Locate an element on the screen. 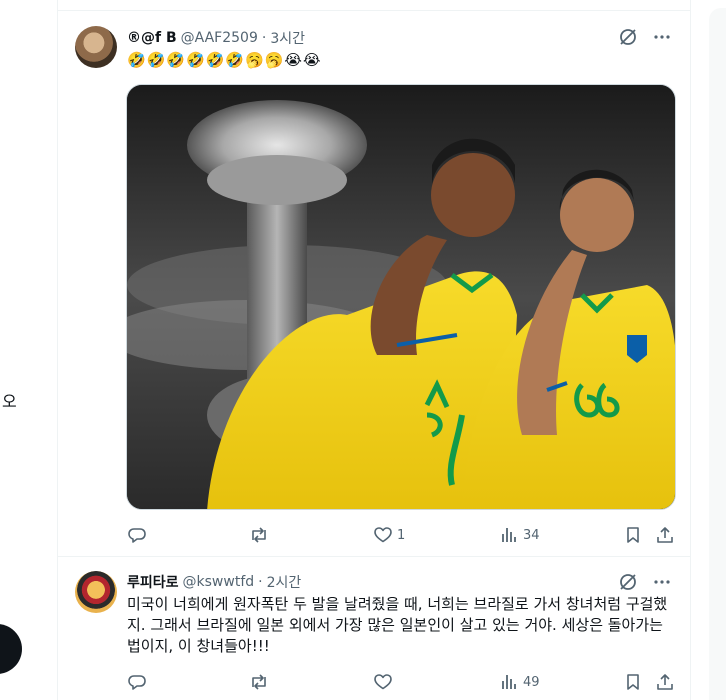 This screenshot has height=700, width=726. like-button: 1 is located at coordinates (389, 535).